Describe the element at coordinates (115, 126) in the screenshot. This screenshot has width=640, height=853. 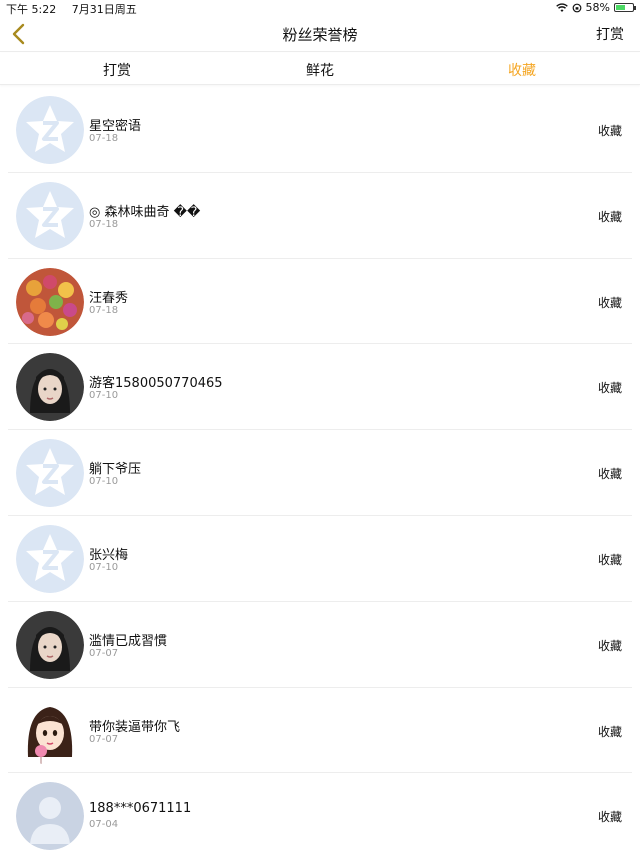
I see `user-name: 星空密语` at that location.